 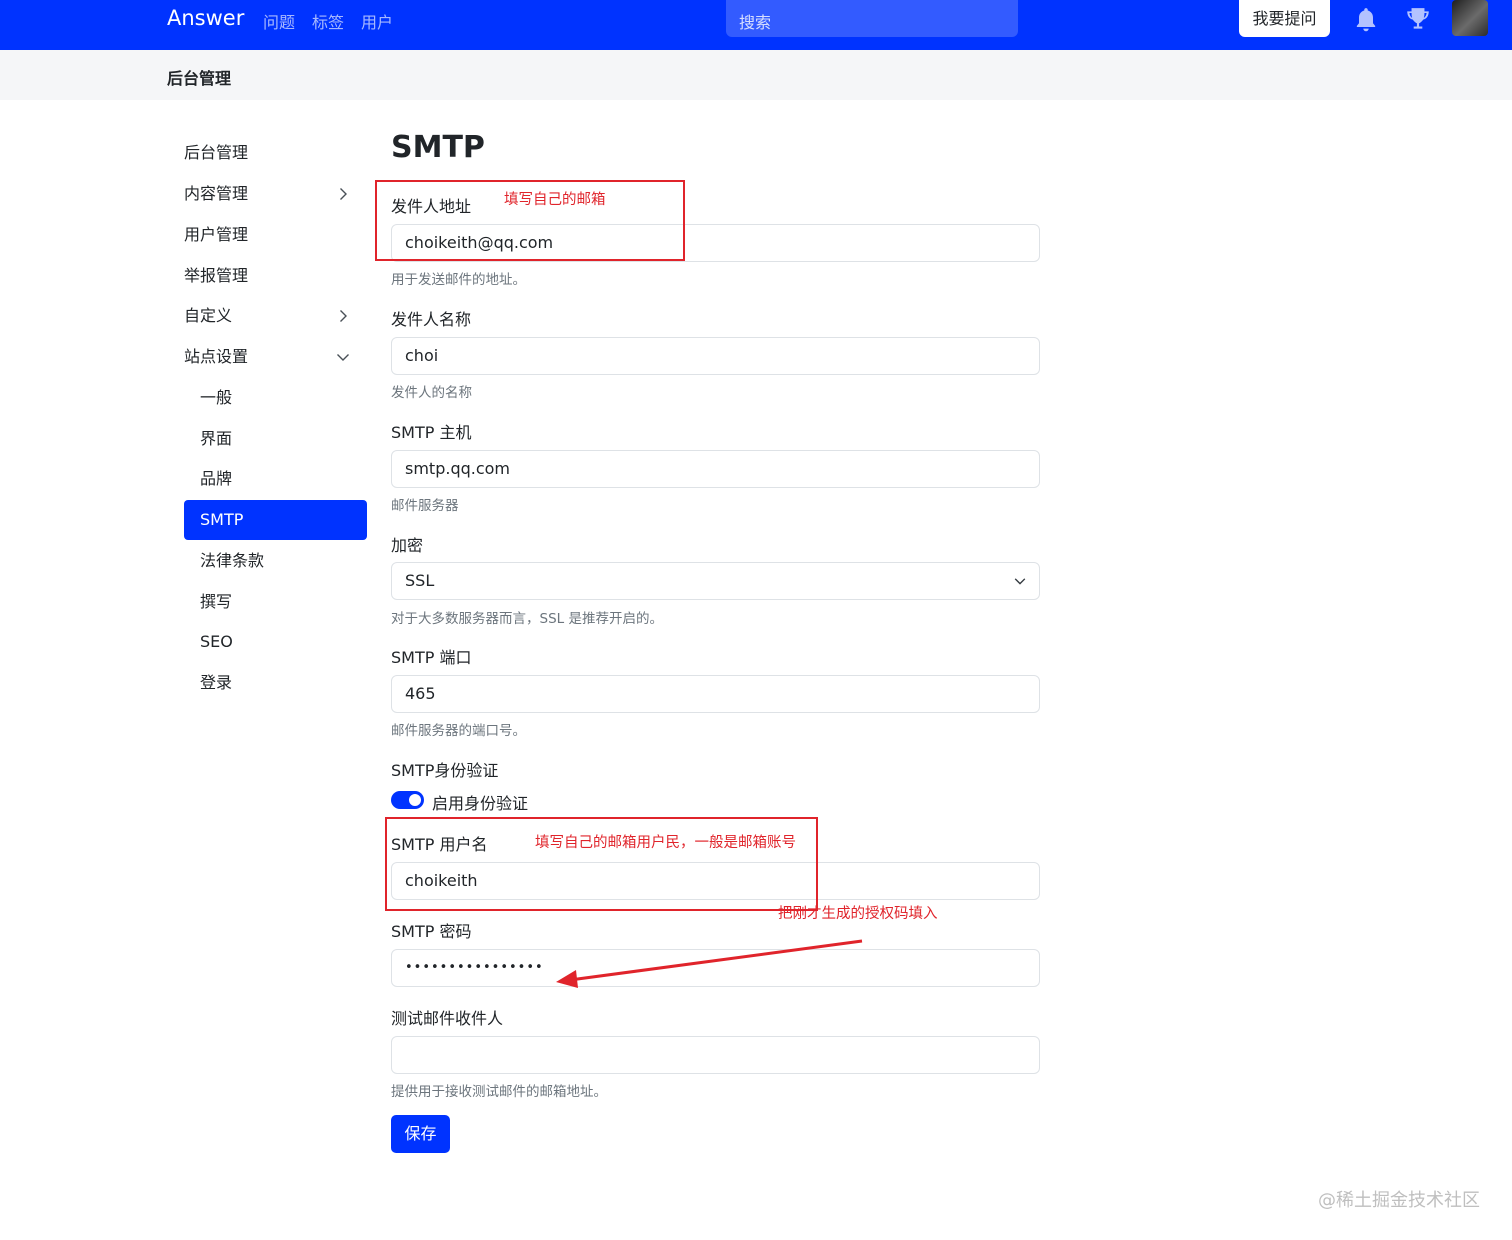 What do you see at coordinates (425, 506) in the screenshot?
I see `smtp-host-hint: 邮件服务器` at bounding box center [425, 506].